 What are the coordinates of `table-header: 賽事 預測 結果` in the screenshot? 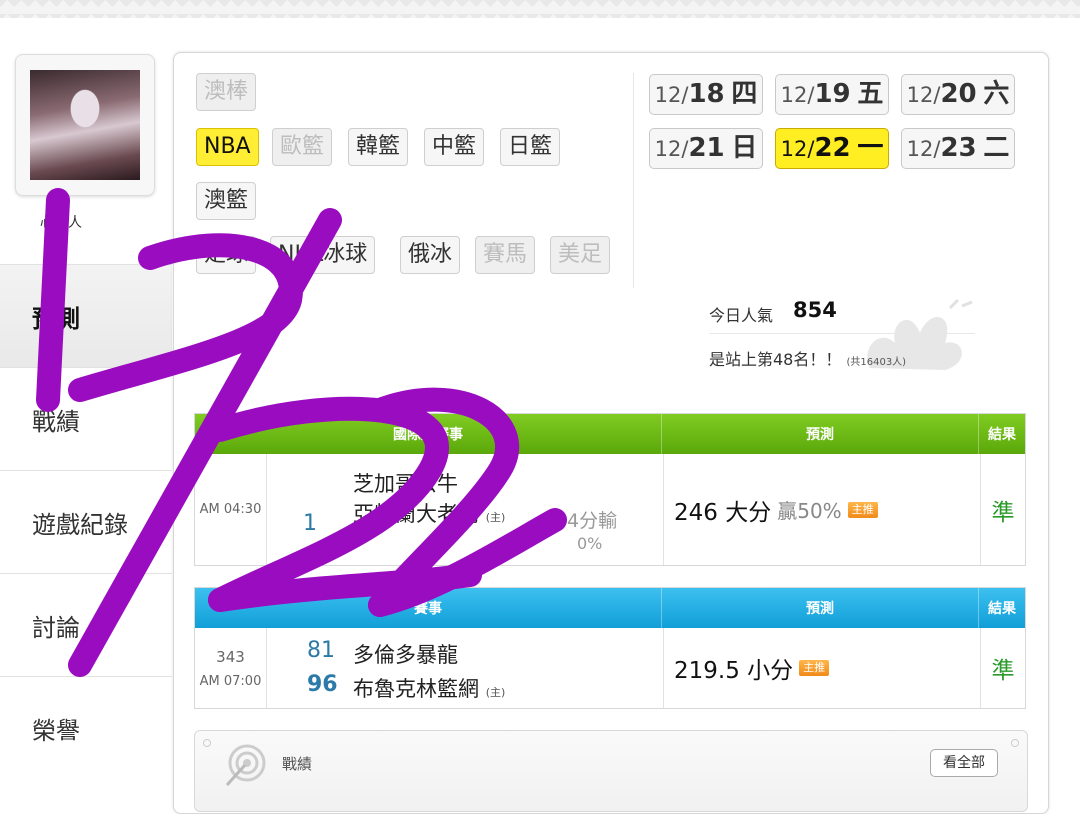 It's located at (610, 608).